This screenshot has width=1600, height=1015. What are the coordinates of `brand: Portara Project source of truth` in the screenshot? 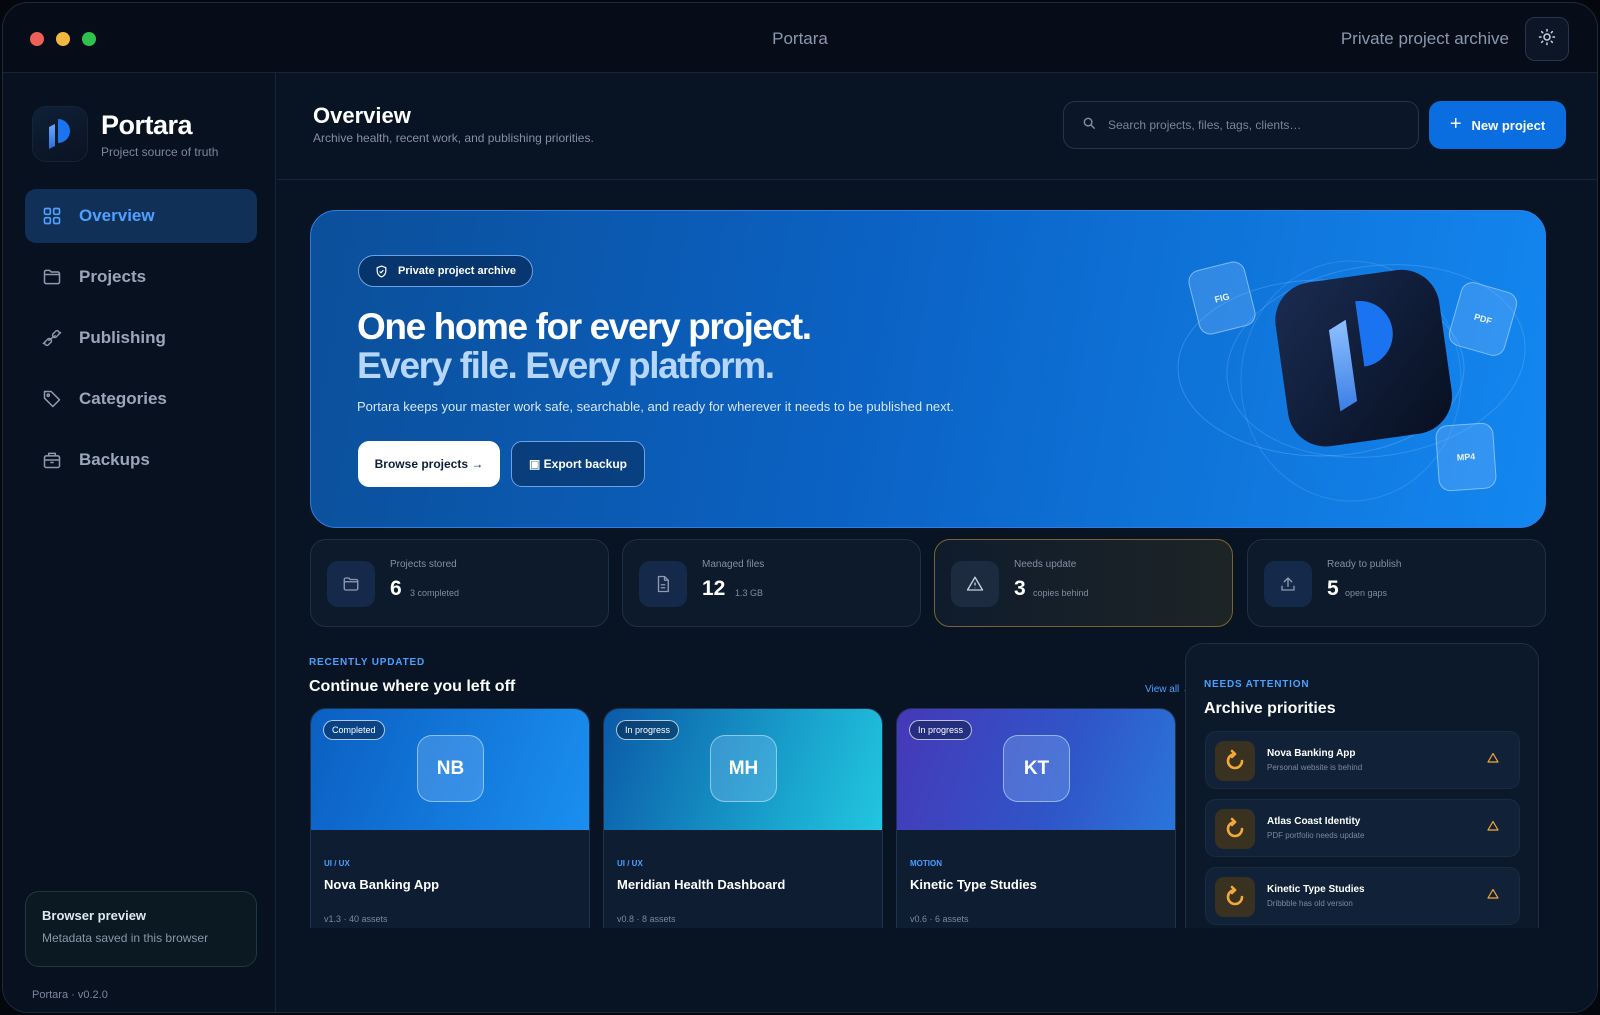 It's located at (125, 134).